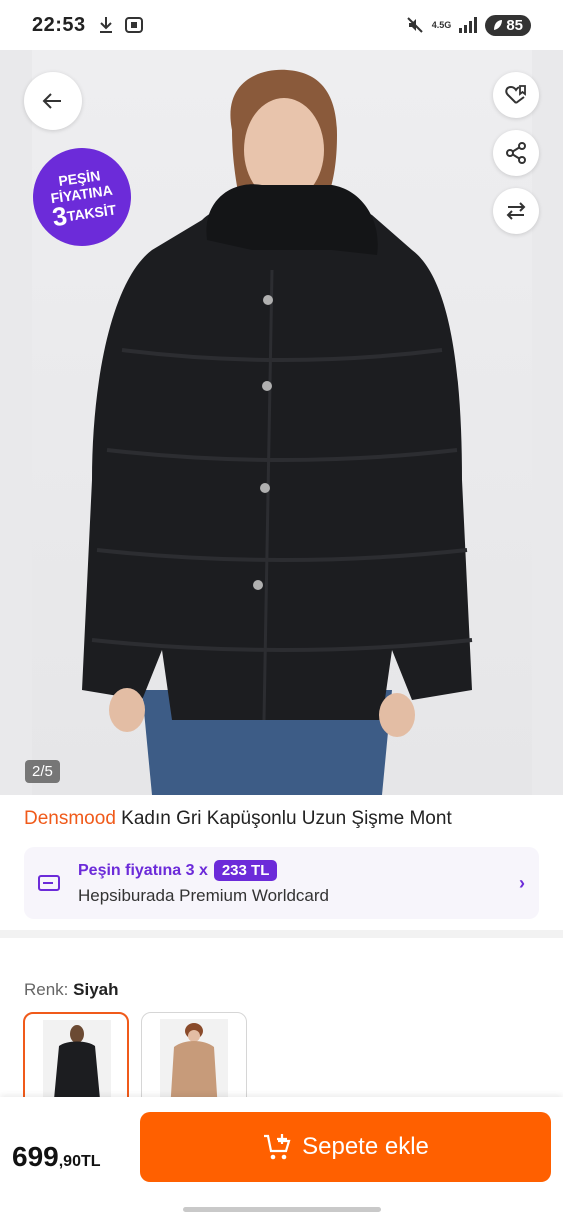 This screenshot has width=563, height=1219. I want to click on screenshot-icon, so click(133, 25).